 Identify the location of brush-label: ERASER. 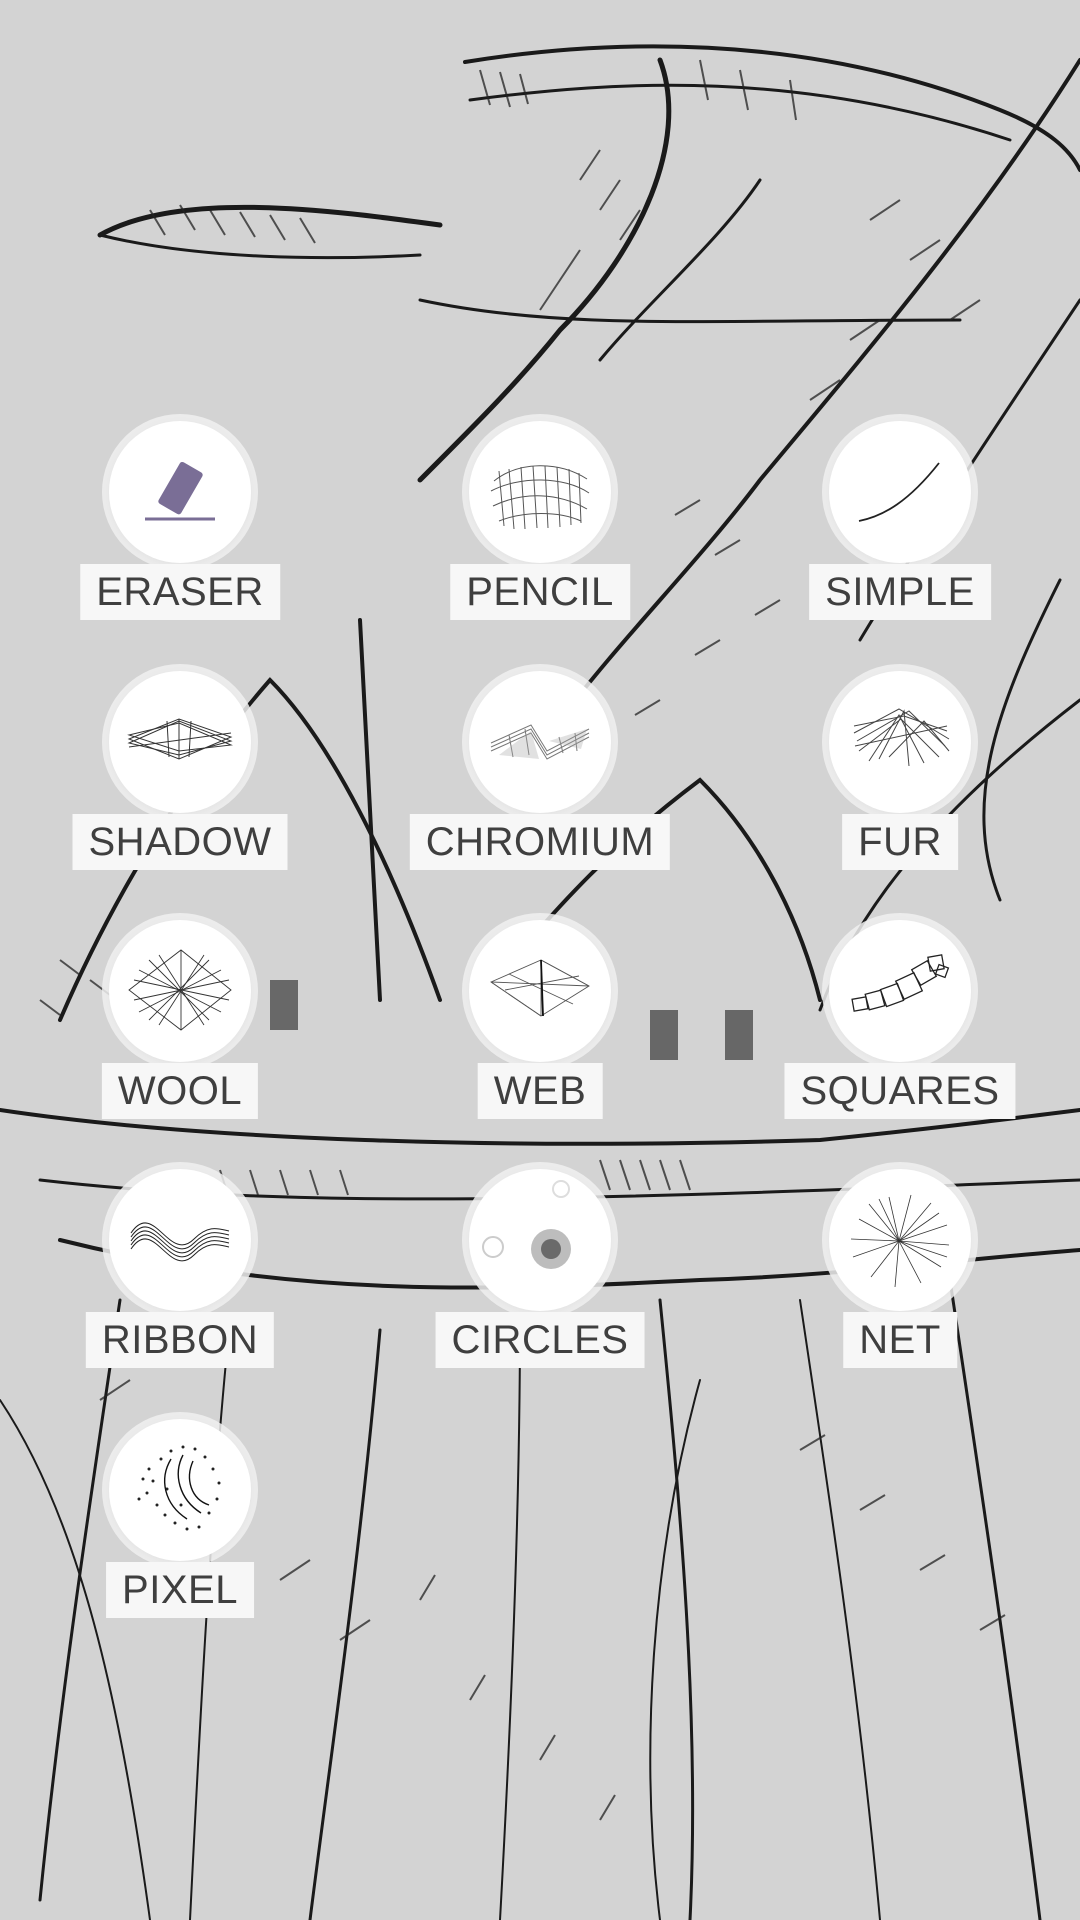
(180, 592).